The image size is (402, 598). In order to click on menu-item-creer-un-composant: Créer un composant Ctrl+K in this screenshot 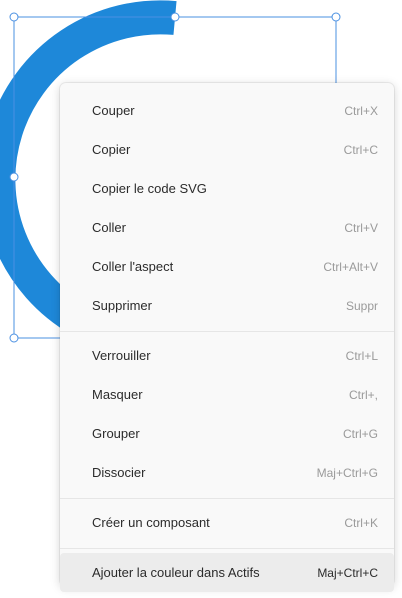, I will do `click(227, 522)`.